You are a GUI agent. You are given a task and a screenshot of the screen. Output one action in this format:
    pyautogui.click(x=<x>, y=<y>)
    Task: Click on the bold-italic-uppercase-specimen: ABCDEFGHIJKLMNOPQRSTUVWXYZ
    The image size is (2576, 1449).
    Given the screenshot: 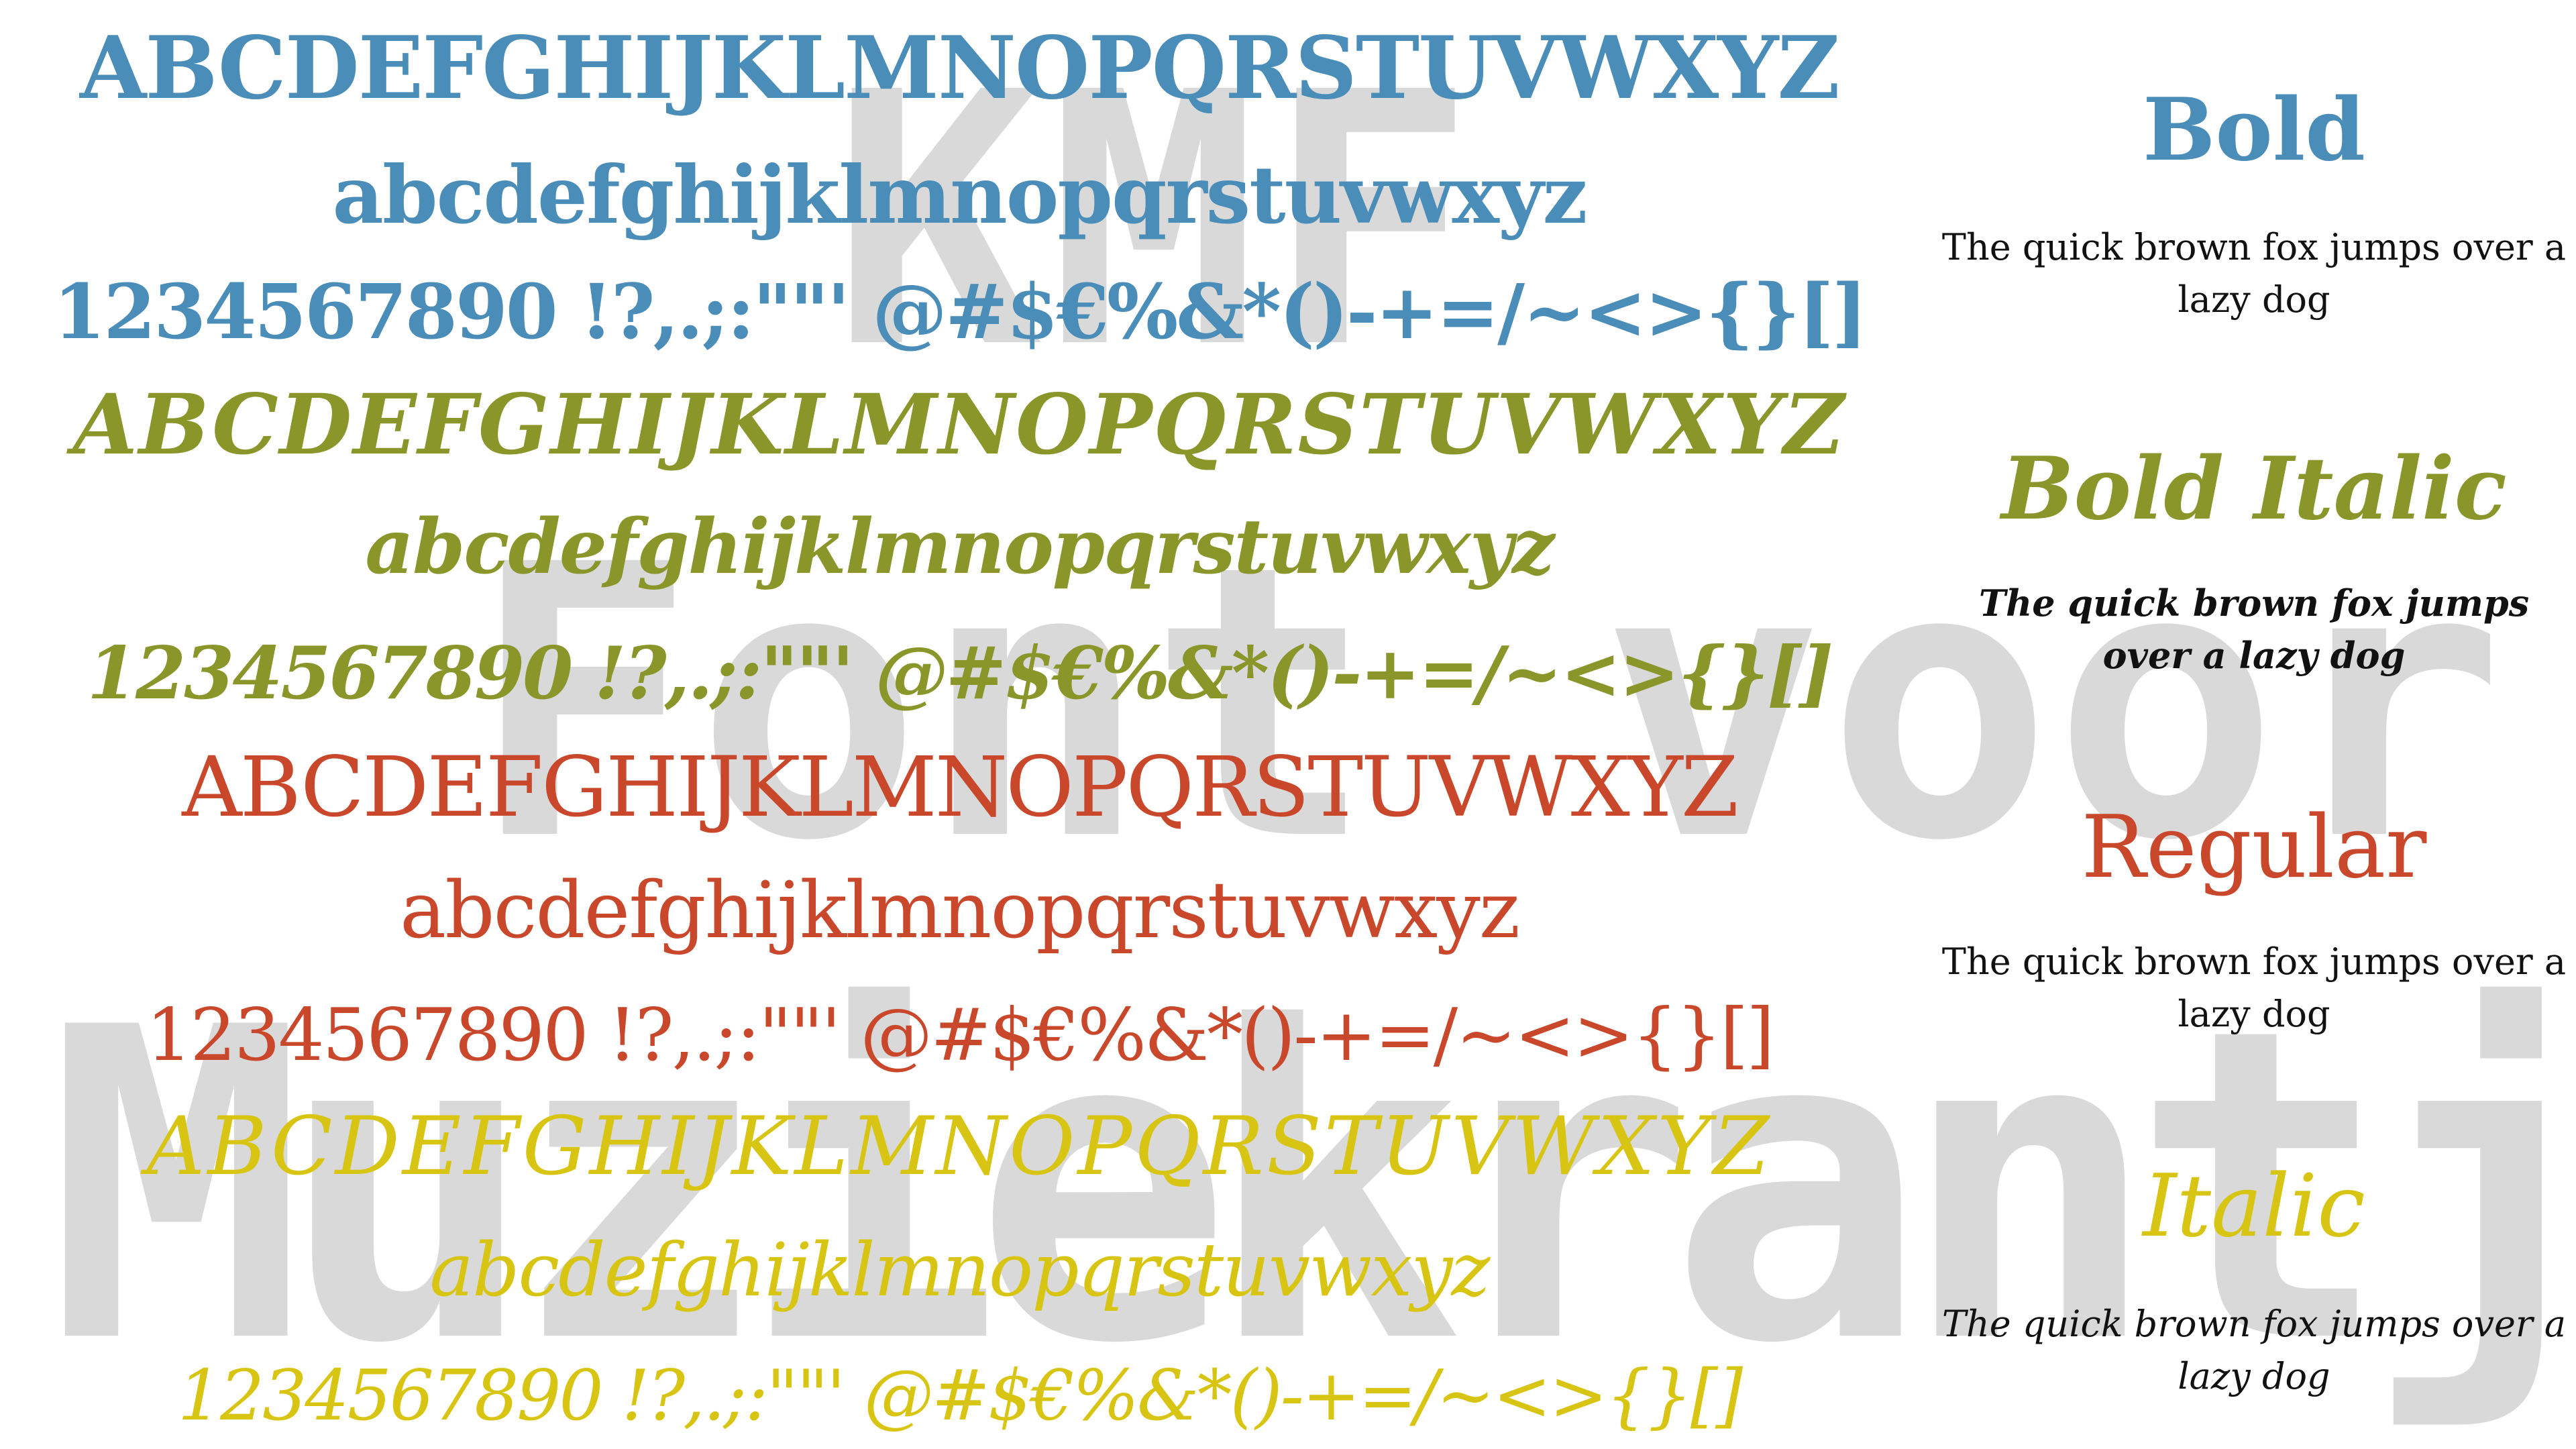 What is the action you would take?
    pyautogui.click(x=959, y=425)
    